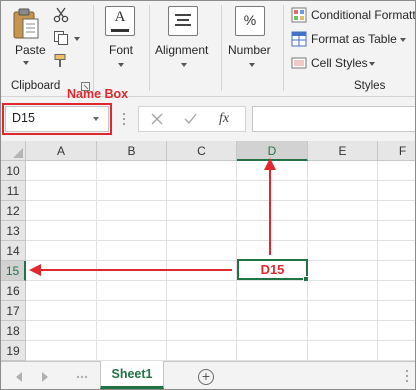 This screenshot has width=416, height=390. What do you see at coordinates (26, 23) in the screenshot?
I see `clipboard-paste-icon` at bounding box center [26, 23].